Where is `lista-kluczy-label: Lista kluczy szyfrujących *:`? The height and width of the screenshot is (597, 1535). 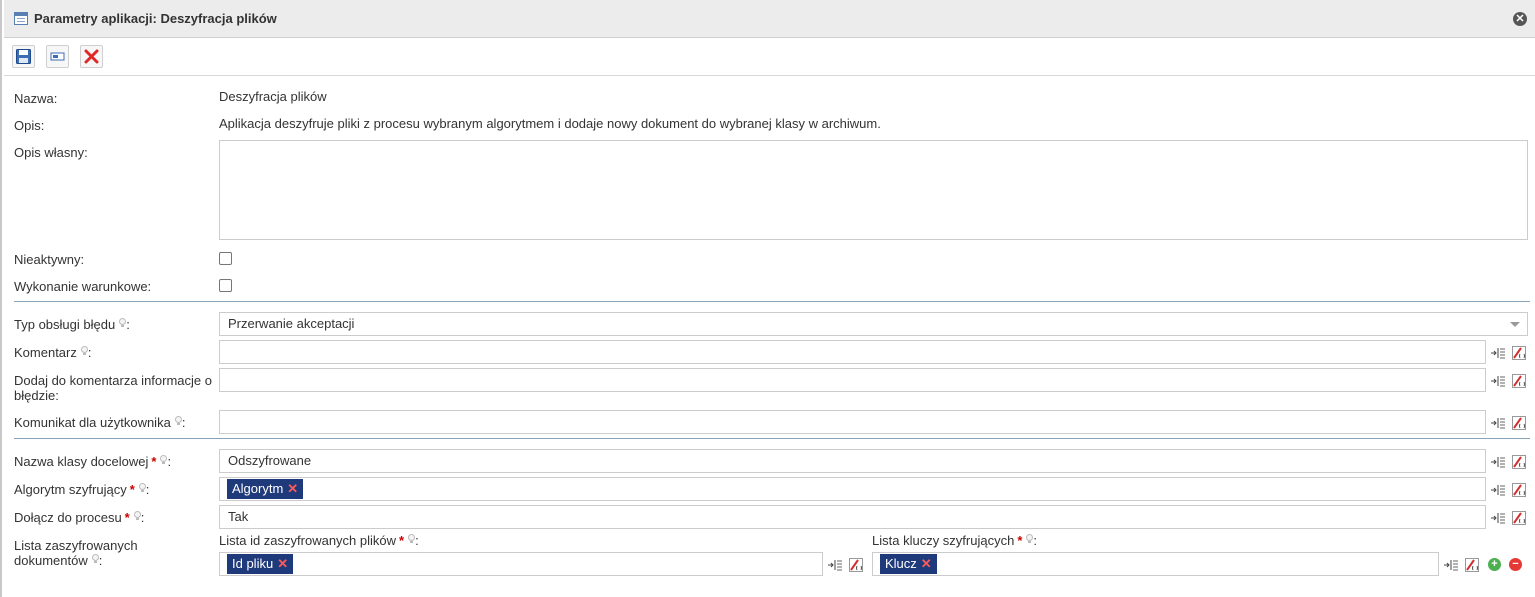 lista-kluczy-label: Lista kluczy szyfrujących *: is located at coordinates (955, 540).